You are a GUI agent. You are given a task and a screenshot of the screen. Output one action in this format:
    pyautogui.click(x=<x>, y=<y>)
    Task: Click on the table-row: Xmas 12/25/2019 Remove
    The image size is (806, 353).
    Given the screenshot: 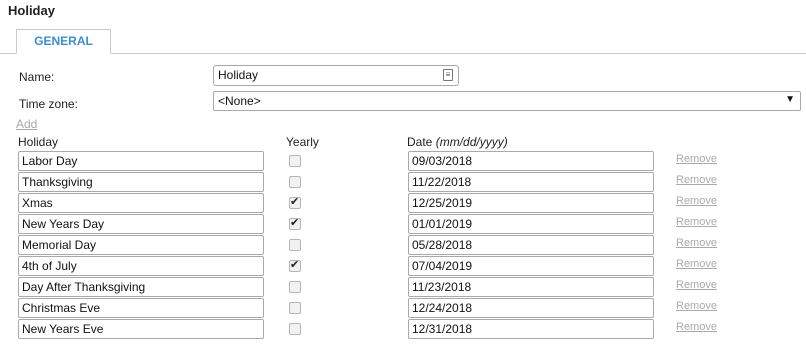 What is the action you would take?
    pyautogui.click(x=403, y=203)
    